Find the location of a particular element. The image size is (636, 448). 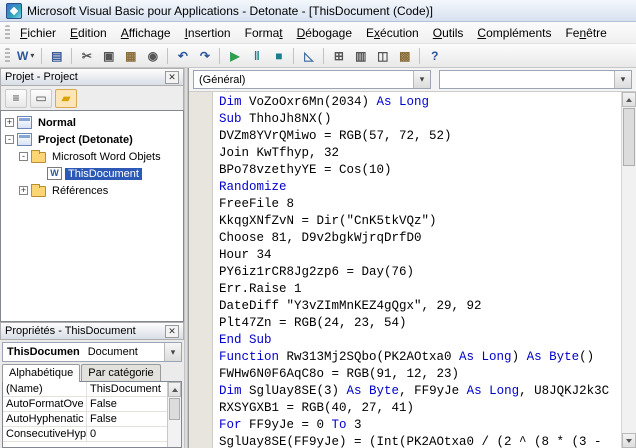

code-line: Randomize is located at coordinates (420, 187).